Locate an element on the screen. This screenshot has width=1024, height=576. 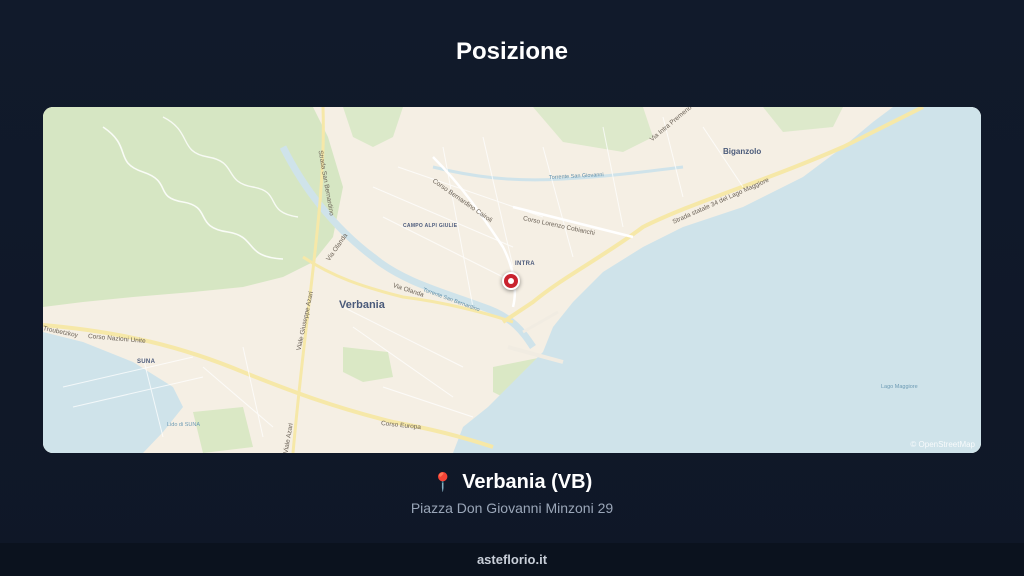
location-title: 📍 Verbania (VB) is located at coordinates (512, 482).